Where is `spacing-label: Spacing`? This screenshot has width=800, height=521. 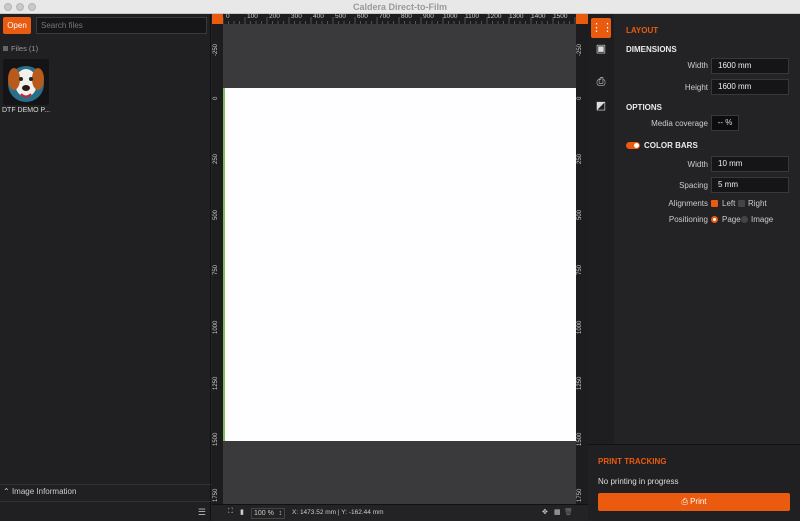
spacing-label: Spacing is located at coordinates (693, 185).